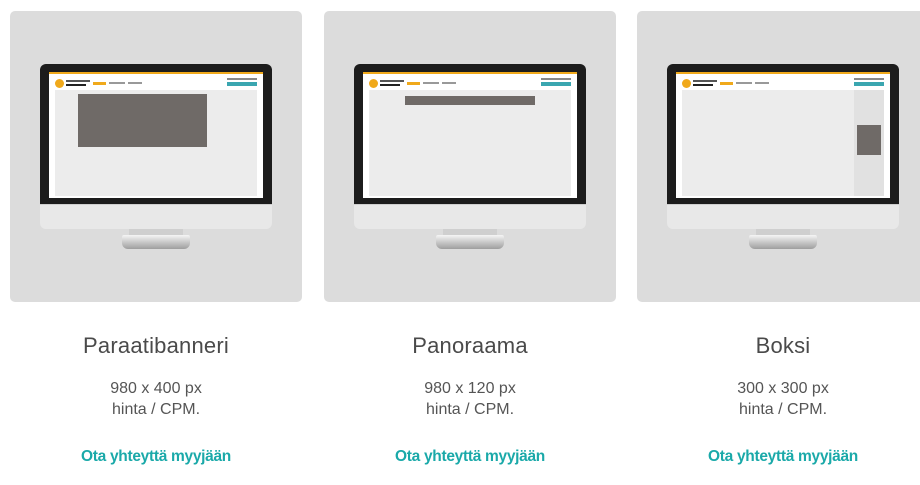  I want to click on ad-format-size: 300 x 300 px, so click(783, 388).